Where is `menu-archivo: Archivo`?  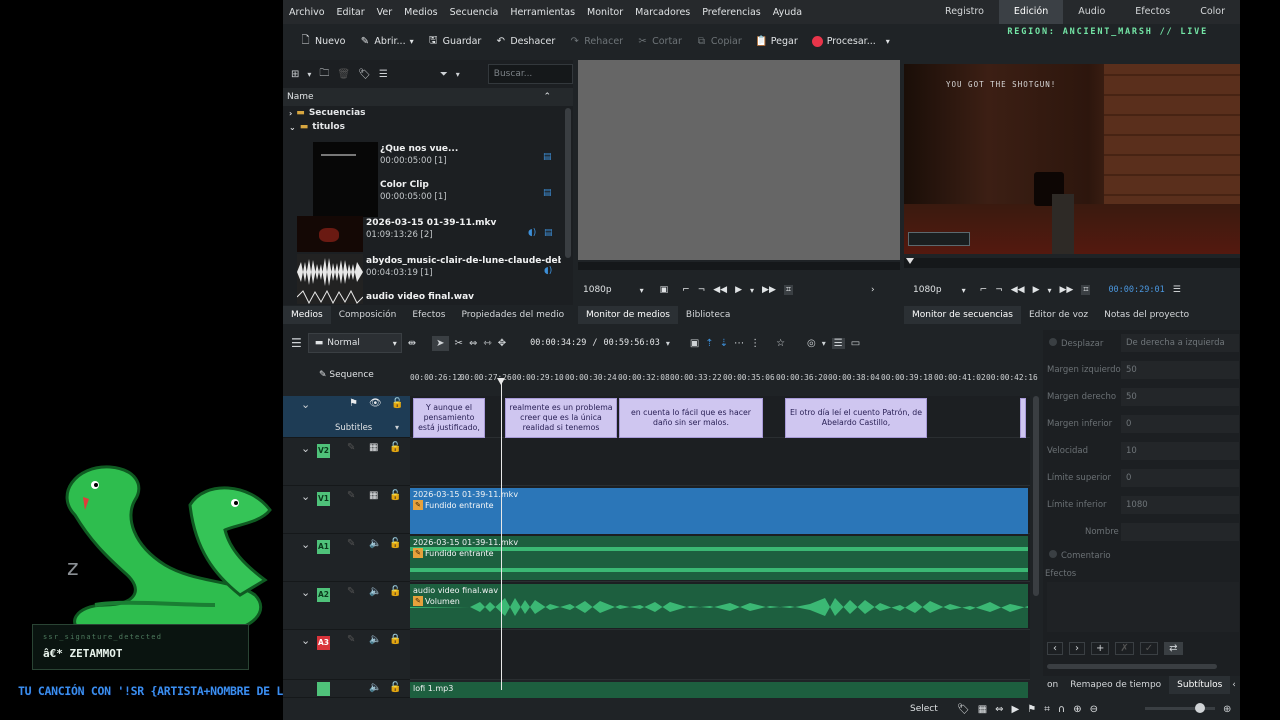 menu-archivo: Archivo is located at coordinates (307, 12).